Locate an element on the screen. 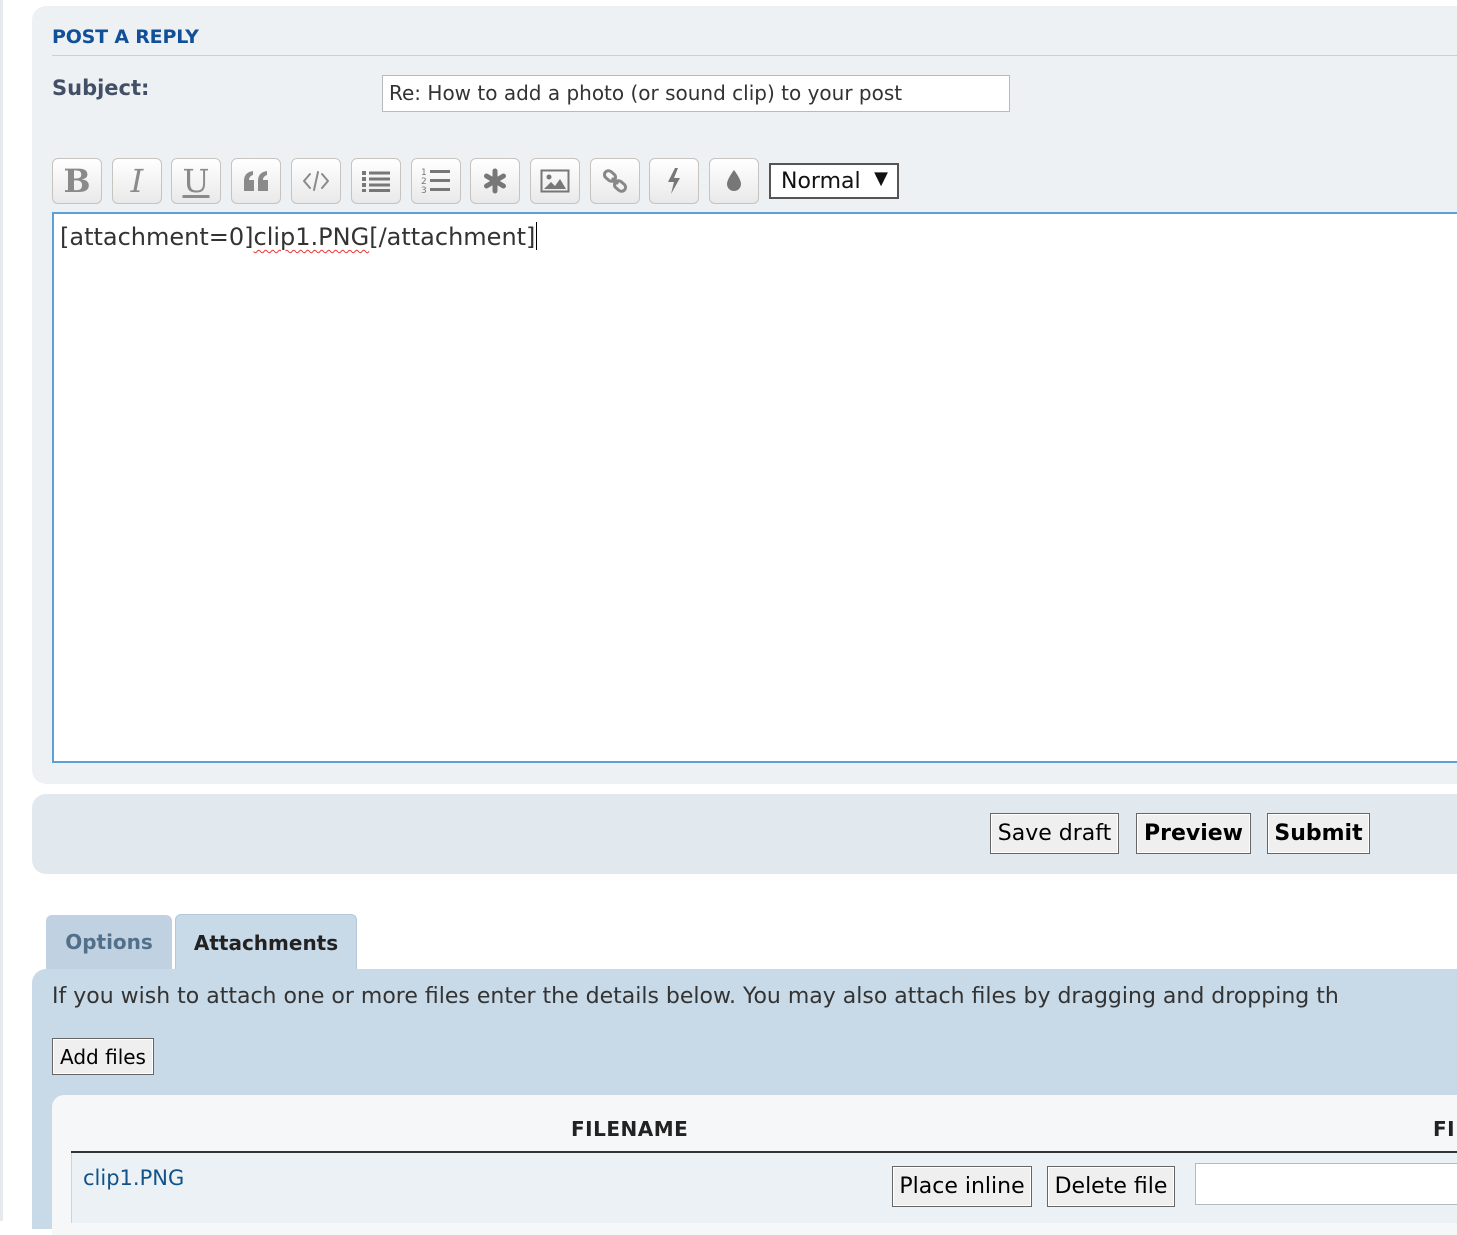 Image resolution: width=1457 pixels, height=1235 pixels. quote-icon is located at coordinates (256, 181).